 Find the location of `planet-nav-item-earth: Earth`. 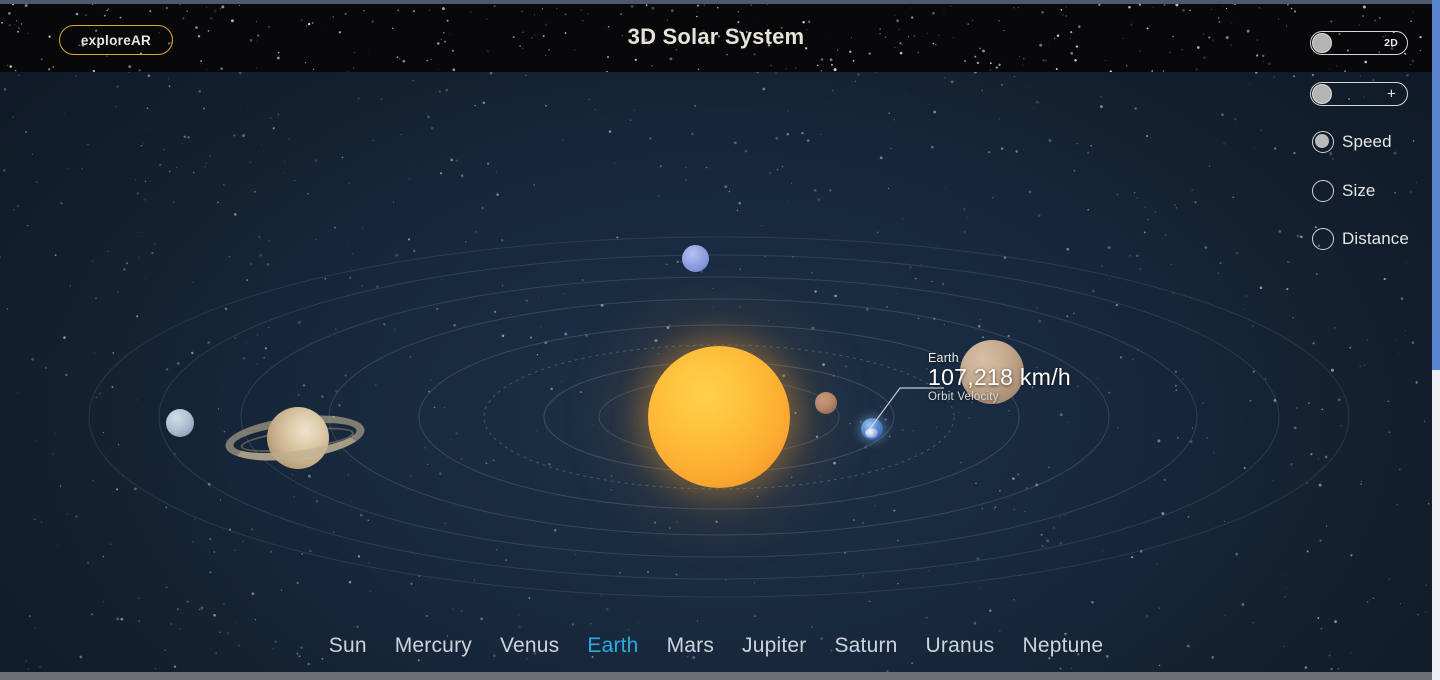

planet-nav-item-earth: Earth is located at coordinates (612, 646).